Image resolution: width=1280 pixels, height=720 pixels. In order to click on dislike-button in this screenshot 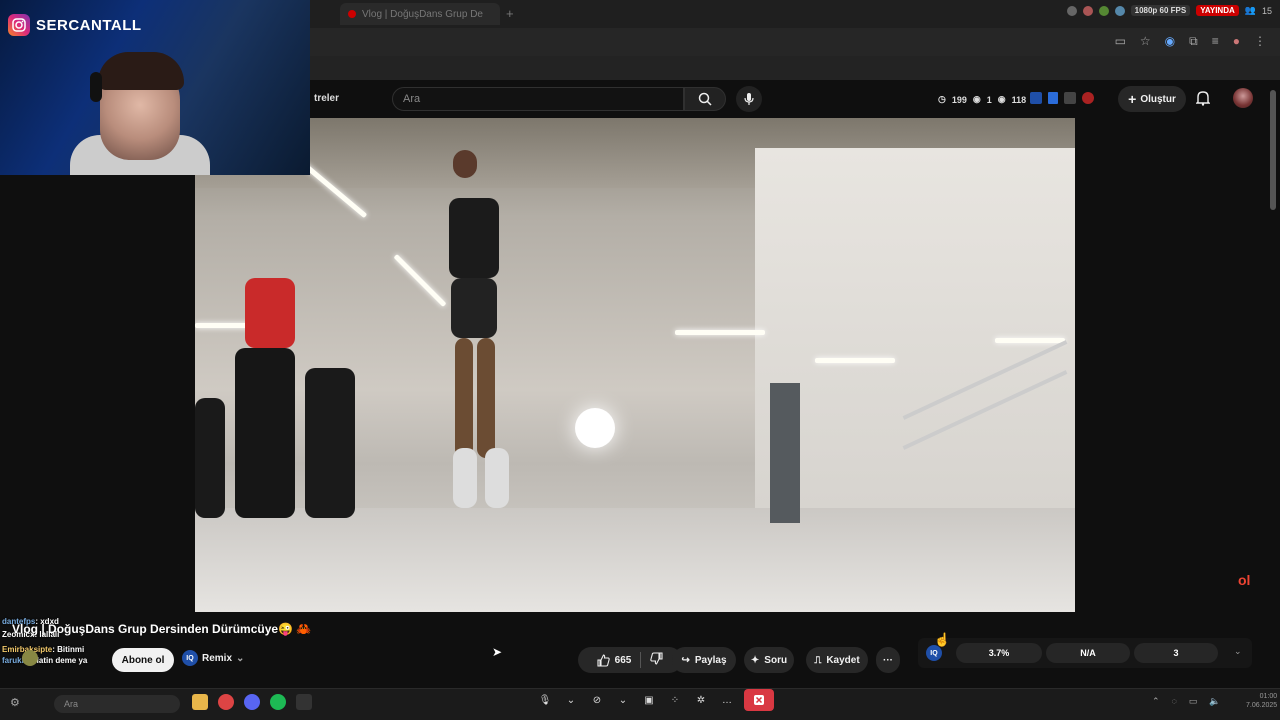, I will do `click(656, 660)`.